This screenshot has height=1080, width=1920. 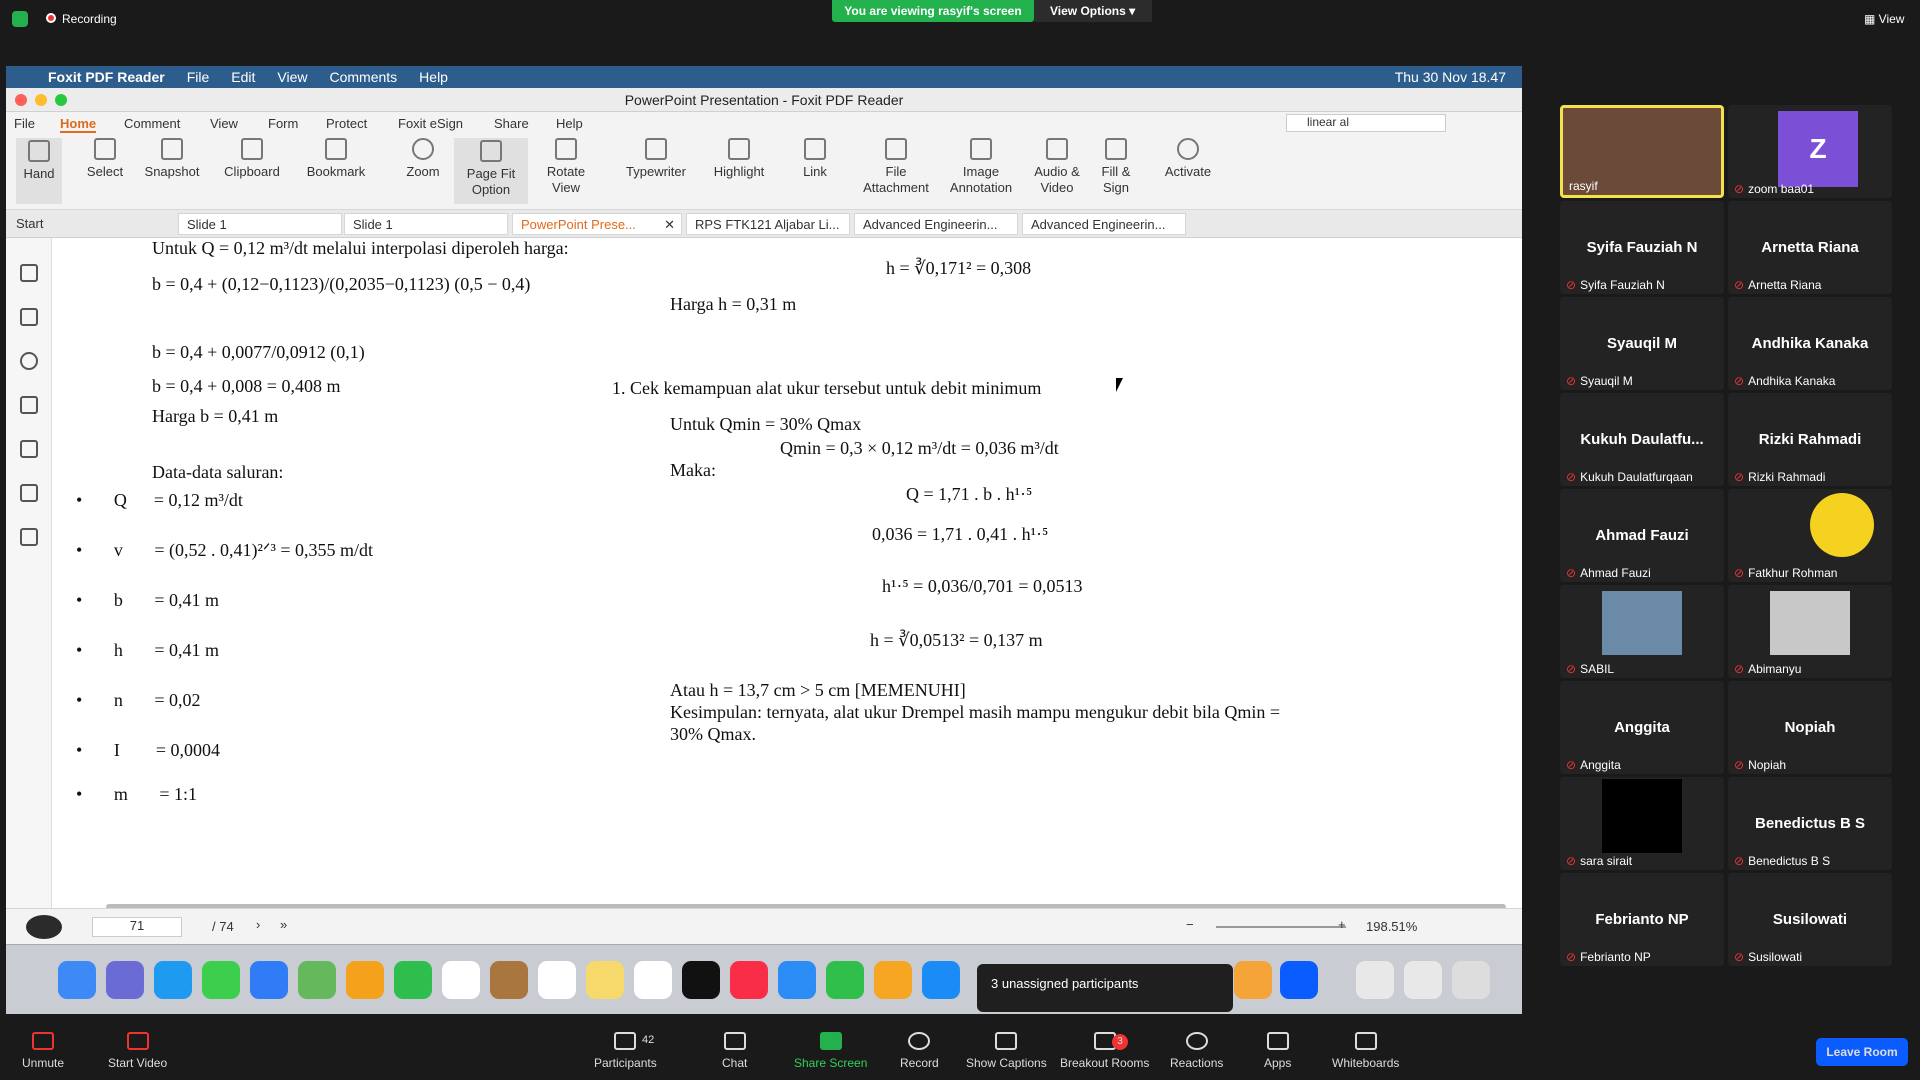 What do you see at coordinates (413, 980) in the screenshot?
I see `facetime-icon` at bounding box center [413, 980].